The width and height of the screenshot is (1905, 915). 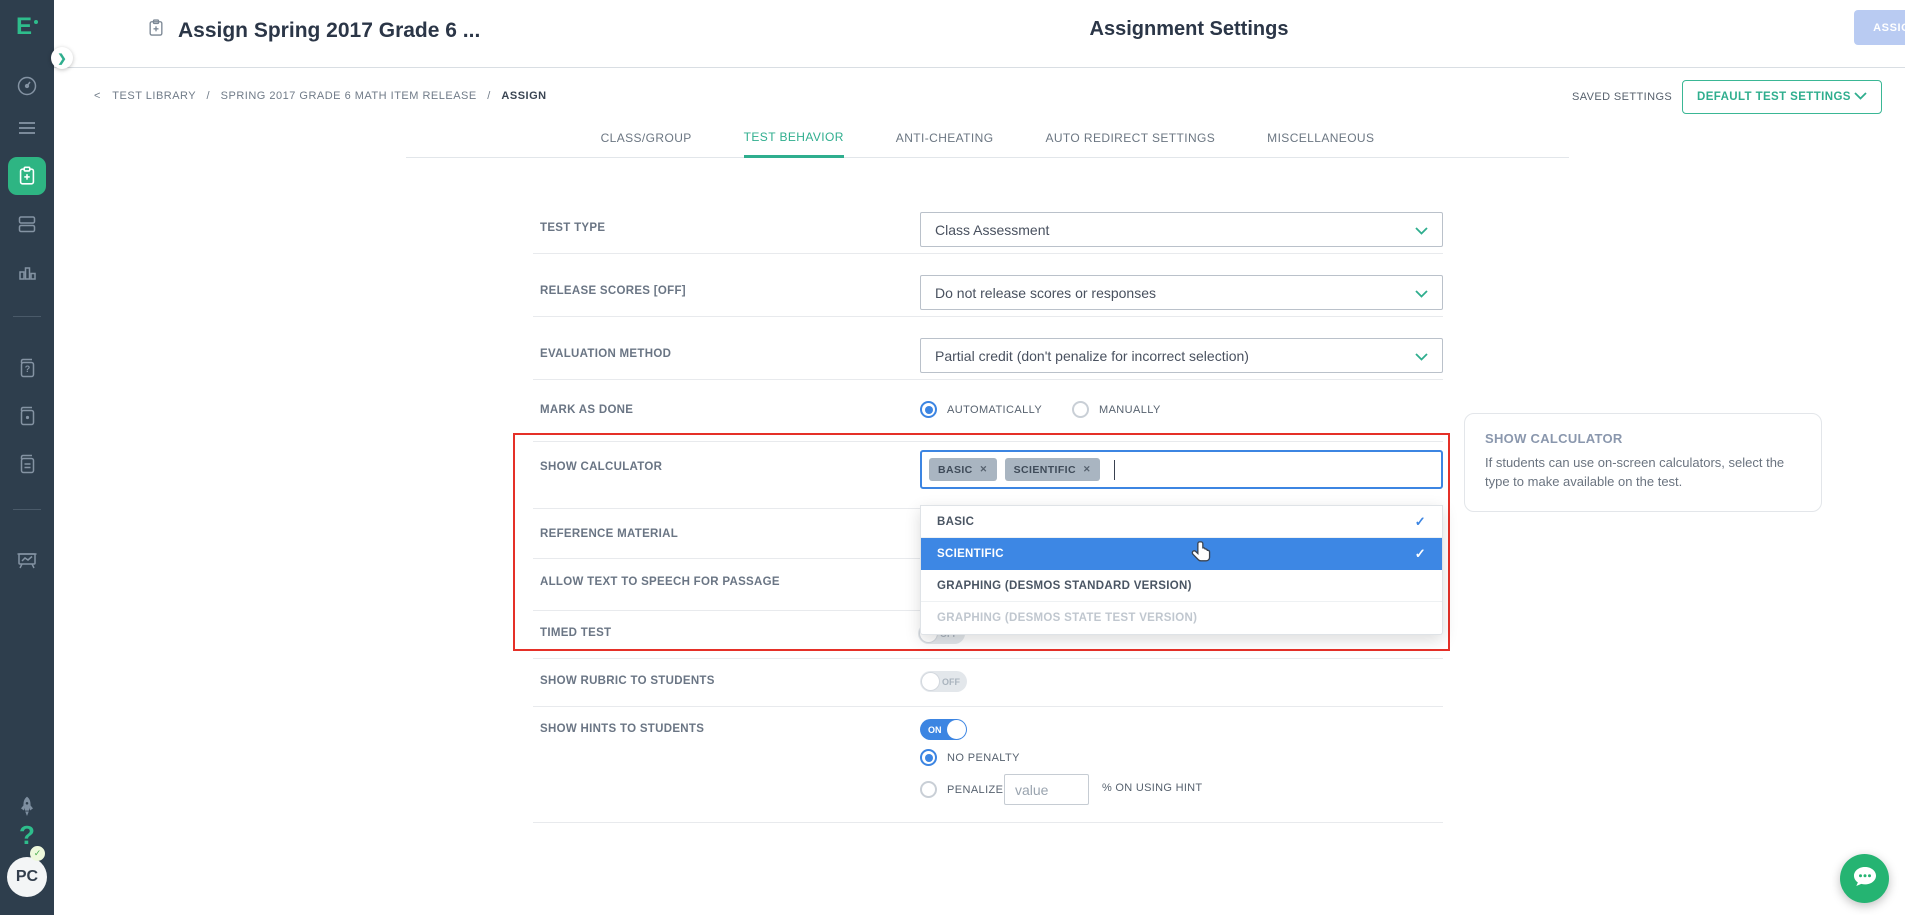 I want to click on assign-test-clipboard-icon, so click(x=27, y=176).